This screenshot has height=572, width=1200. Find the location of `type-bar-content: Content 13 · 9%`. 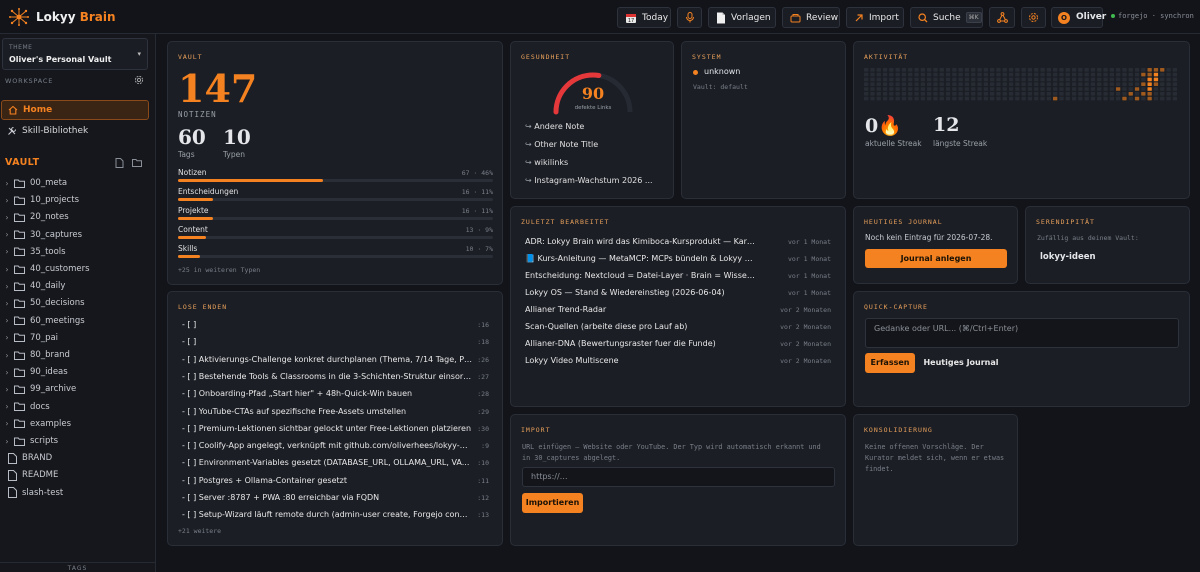

type-bar-content: Content 13 · 9% is located at coordinates (335, 233).